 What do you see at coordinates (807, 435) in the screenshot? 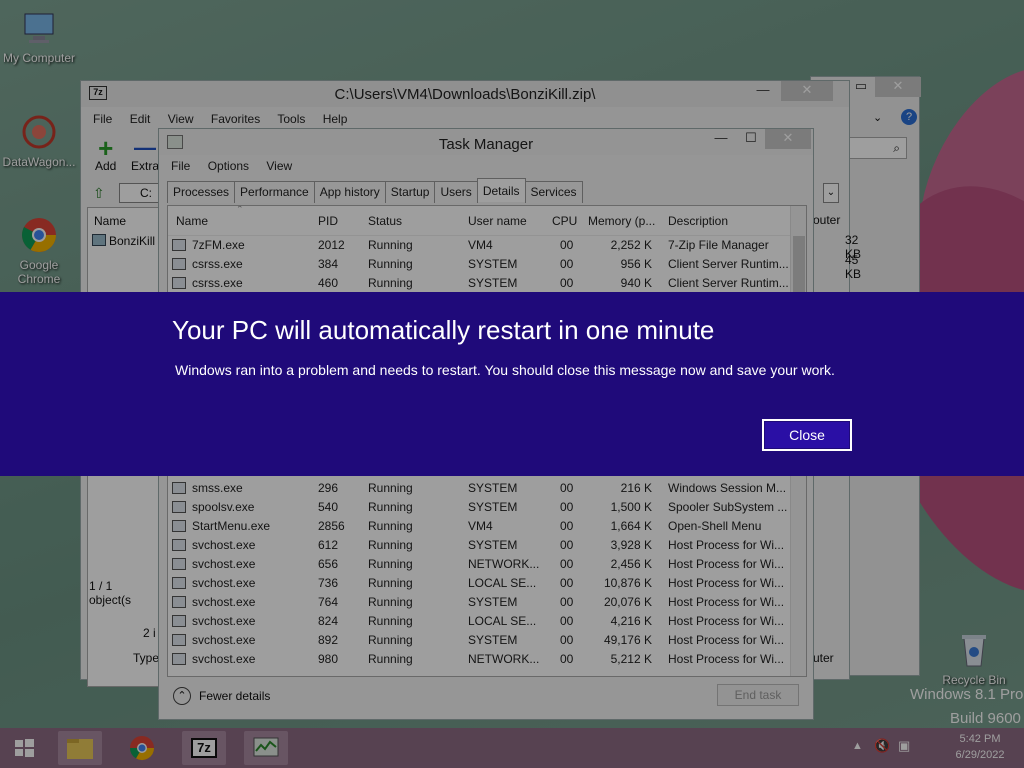
I see `close-button: Close` at bounding box center [807, 435].